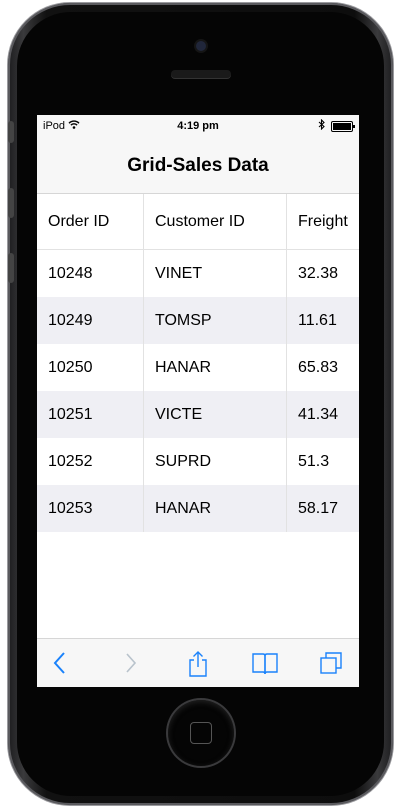 The image size is (403, 809). I want to click on status-time: 4:19 pm, so click(198, 126).